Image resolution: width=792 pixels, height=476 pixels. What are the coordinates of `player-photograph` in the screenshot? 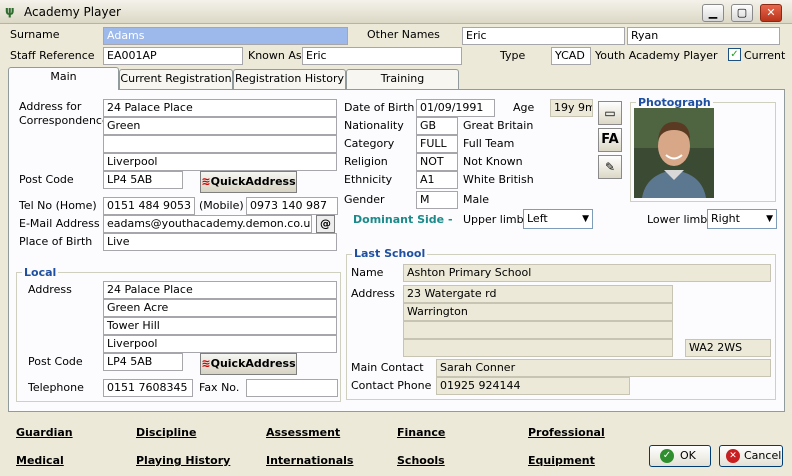 It's located at (674, 153).